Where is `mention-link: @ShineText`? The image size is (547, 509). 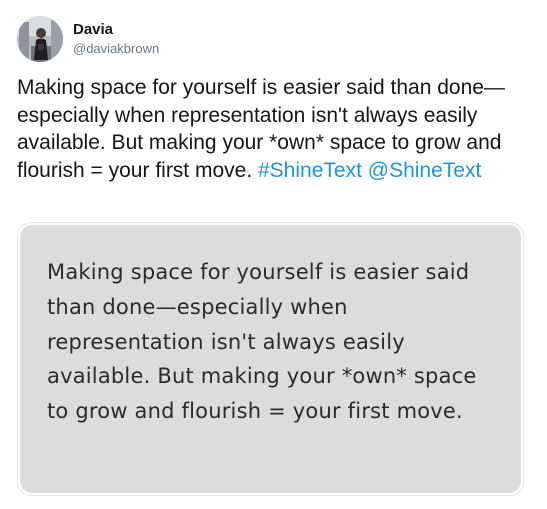
mention-link: @ShineText is located at coordinates (425, 170).